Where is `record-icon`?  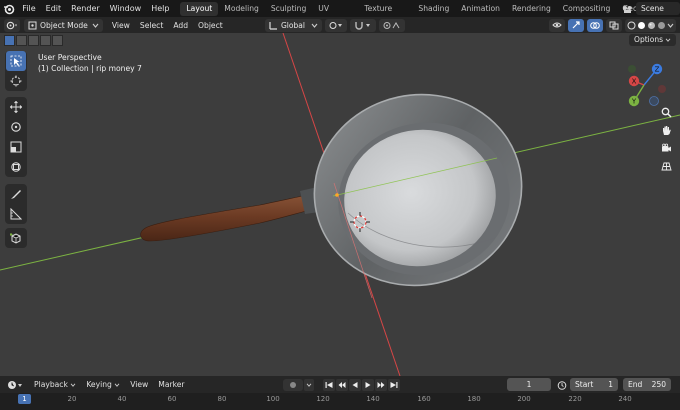
record-icon is located at coordinates (293, 384).